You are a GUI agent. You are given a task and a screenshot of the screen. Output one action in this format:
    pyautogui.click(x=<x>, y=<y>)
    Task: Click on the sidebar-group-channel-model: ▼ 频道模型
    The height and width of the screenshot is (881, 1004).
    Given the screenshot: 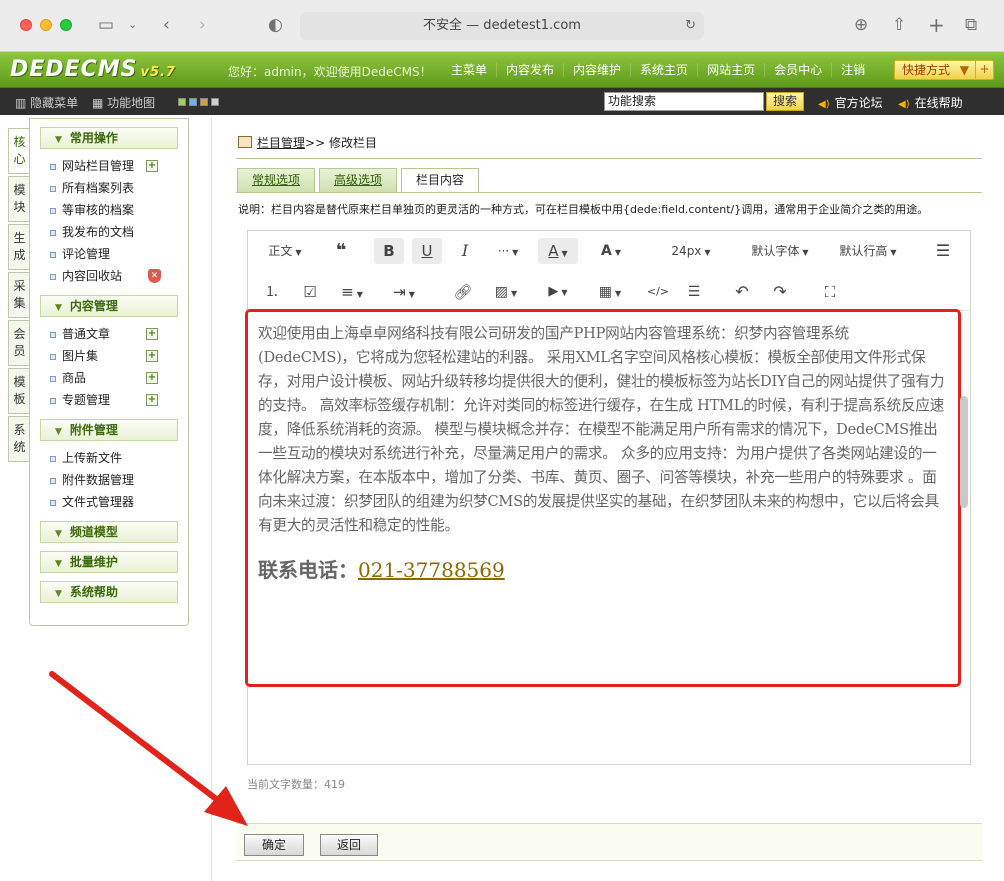 What is the action you would take?
    pyautogui.click(x=109, y=532)
    